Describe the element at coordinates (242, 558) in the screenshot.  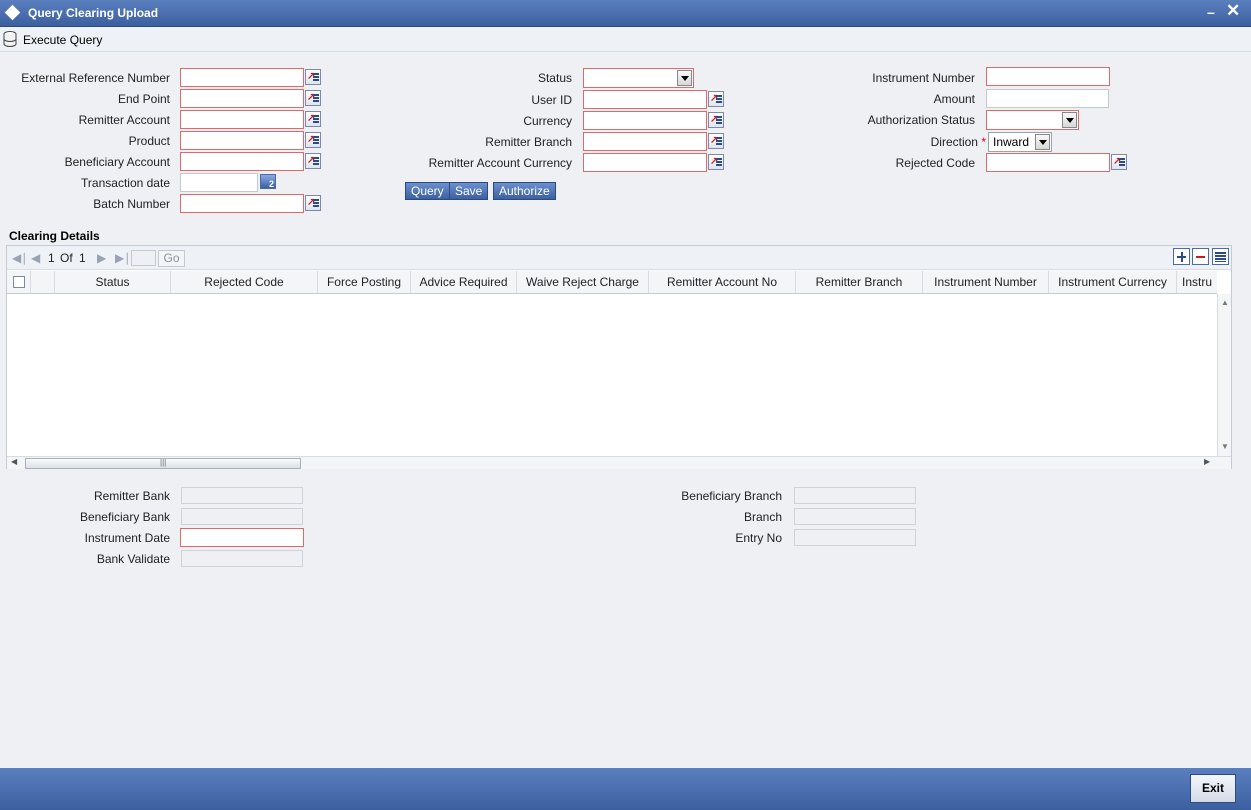
I see `bank-validate-field` at that location.